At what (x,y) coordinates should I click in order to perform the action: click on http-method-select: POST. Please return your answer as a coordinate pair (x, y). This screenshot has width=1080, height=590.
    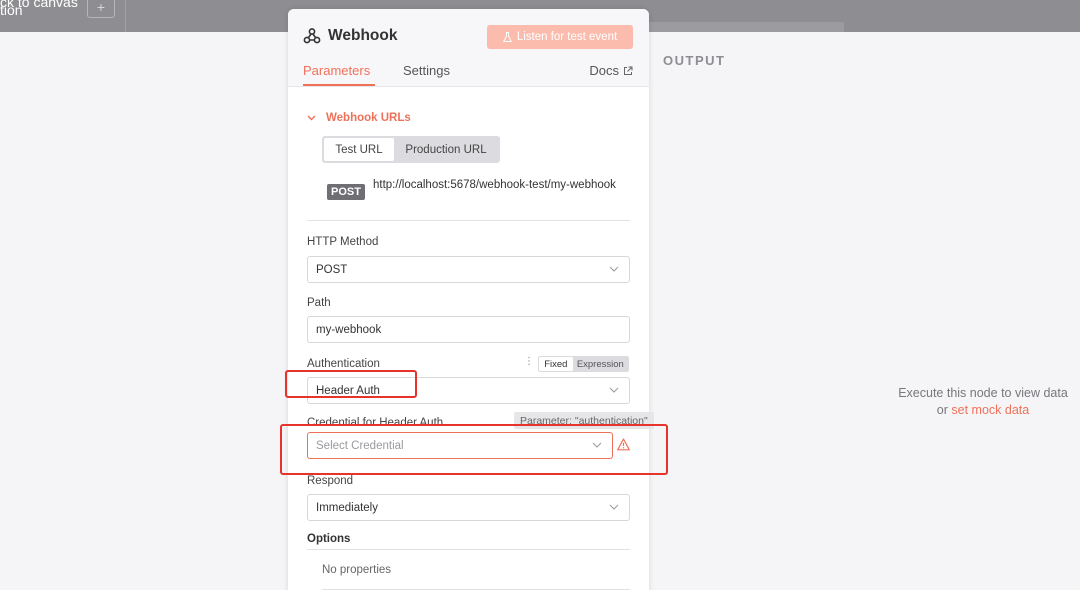
    Looking at the image, I should click on (468, 269).